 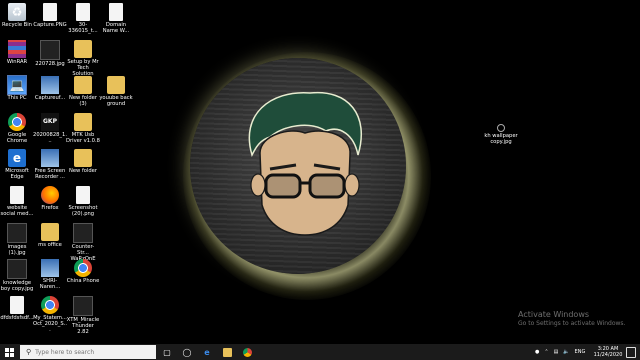 What do you see at coordinates (83, 68) in the screenshot?
I see `desktop-shortcut-label: Setup by Mr Tech Solution` at bounding box center [83, 68].